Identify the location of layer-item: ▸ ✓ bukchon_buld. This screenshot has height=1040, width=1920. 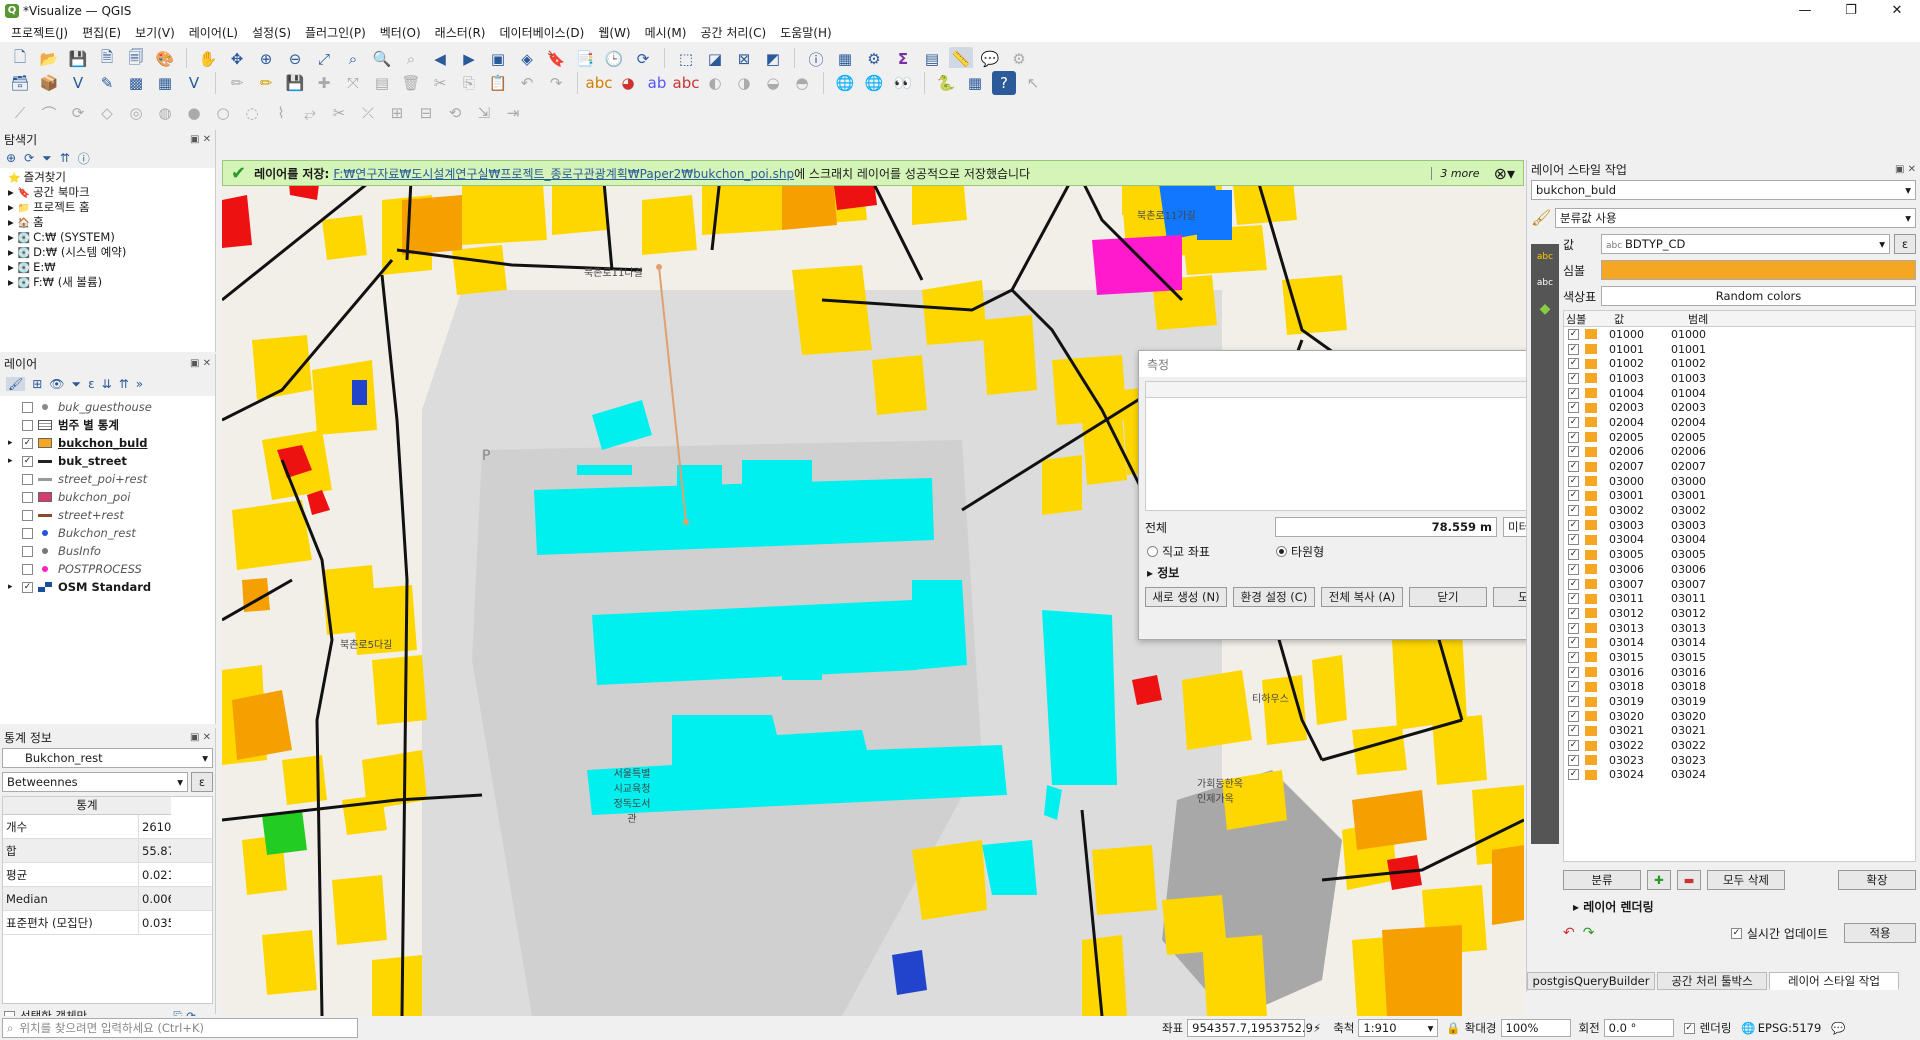
(111, 443).